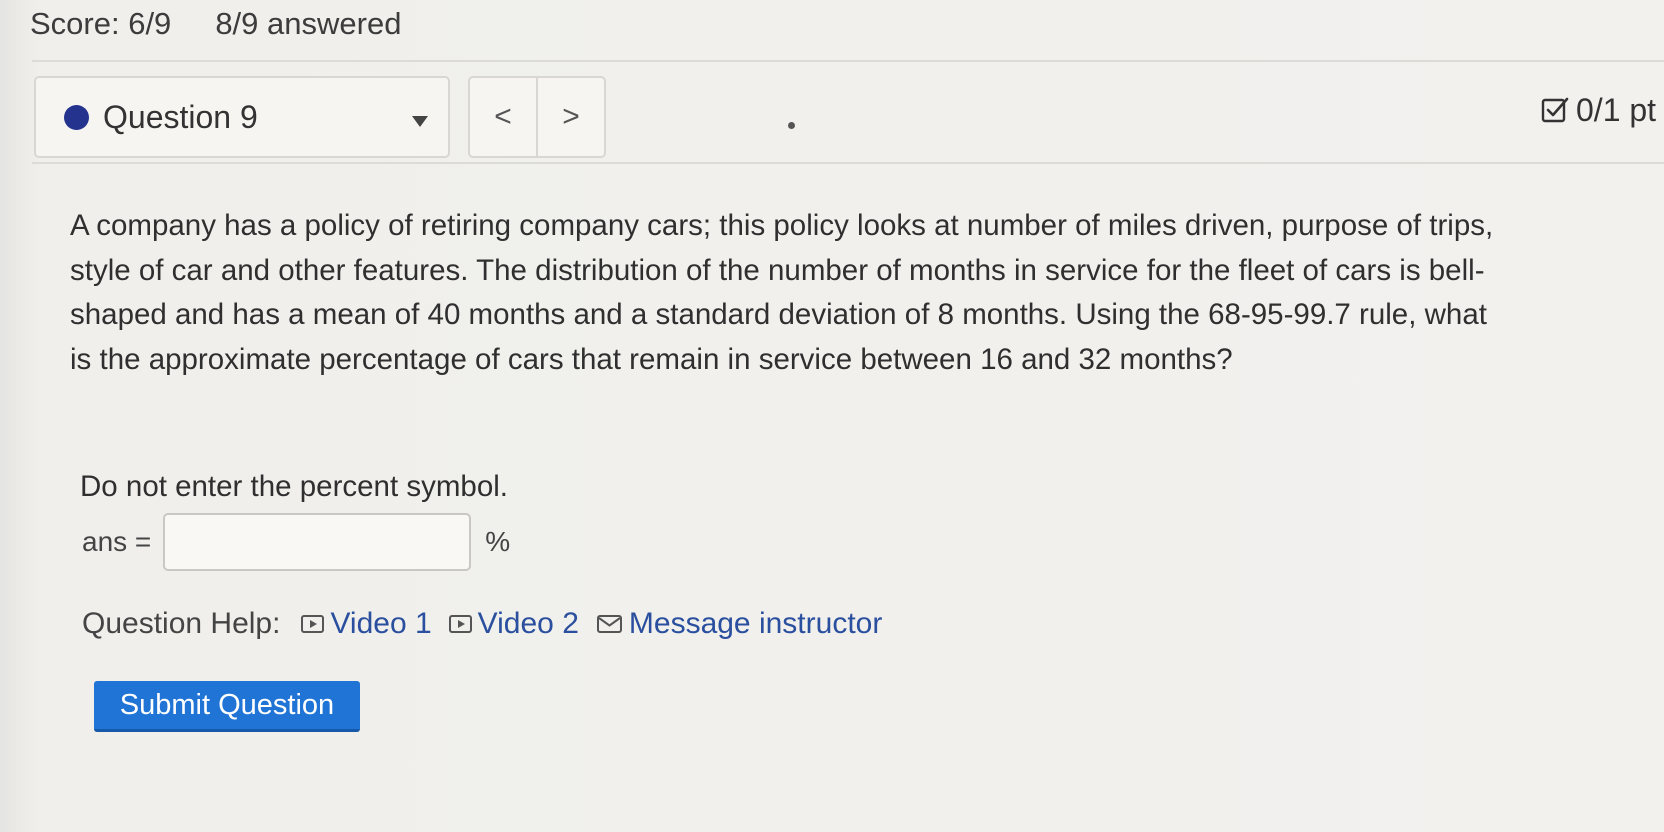 The width and height of the screenshot is (1664, 832). I want to click on score-text: Score: 6/9, so click(101, 23).